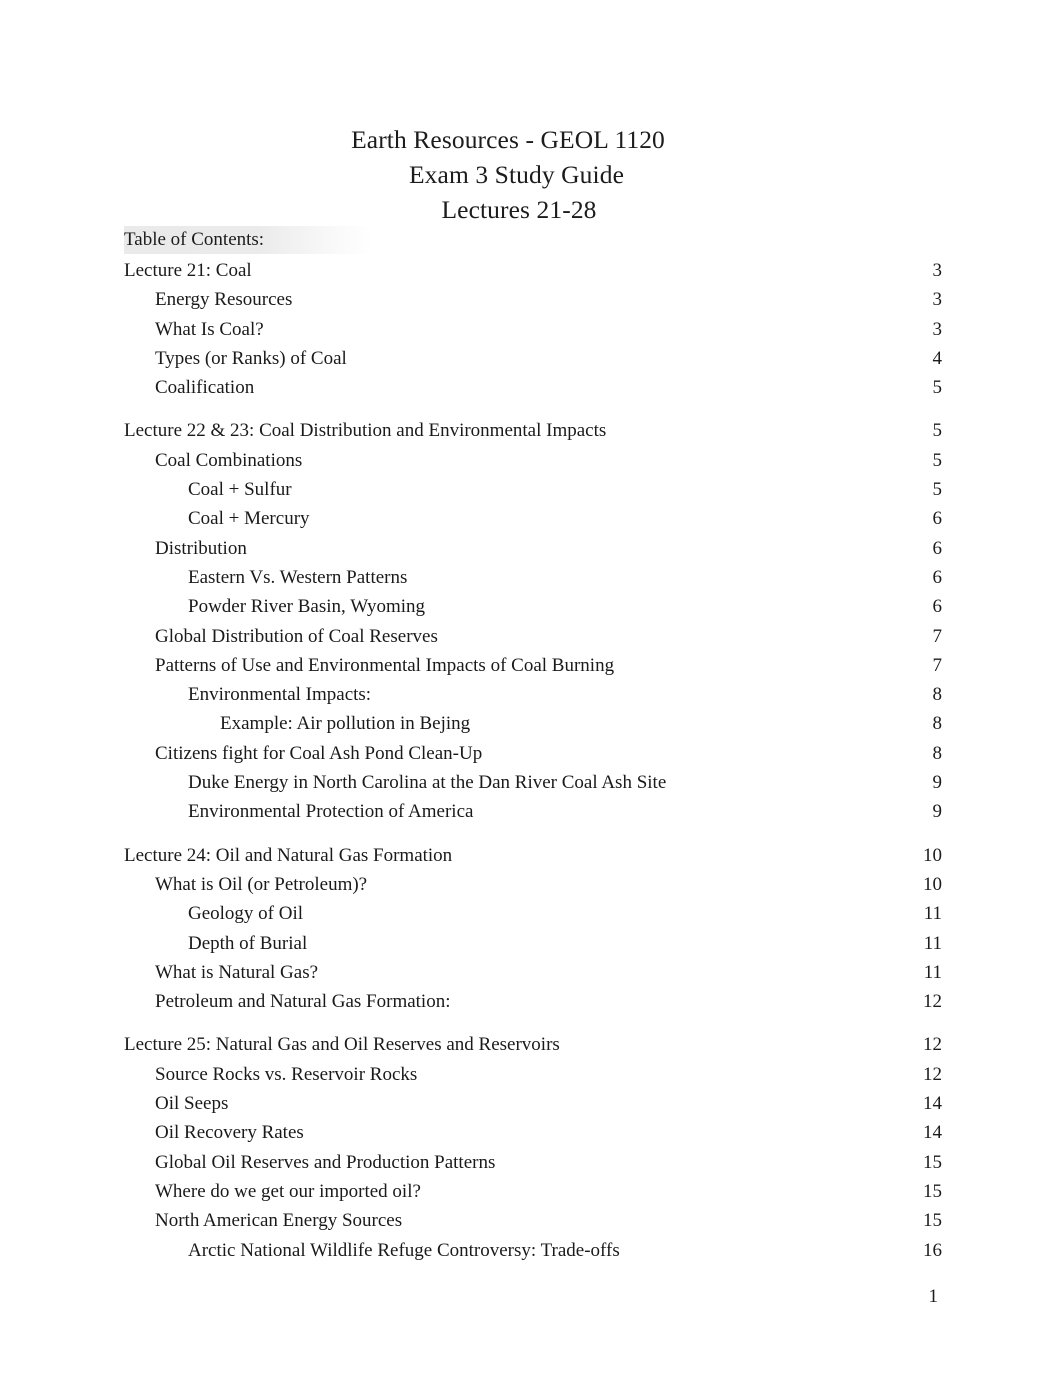 This screenshot has height=1377, width=1062. I want to click on toc-entry: What is Oil (or Petroleum)? 10, so click(533, 884).